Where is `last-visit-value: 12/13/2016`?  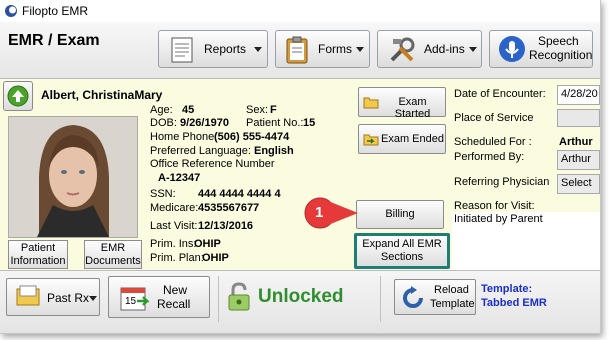
last-visit-value: 12/13/2016 is located at coordinates (226, 226).